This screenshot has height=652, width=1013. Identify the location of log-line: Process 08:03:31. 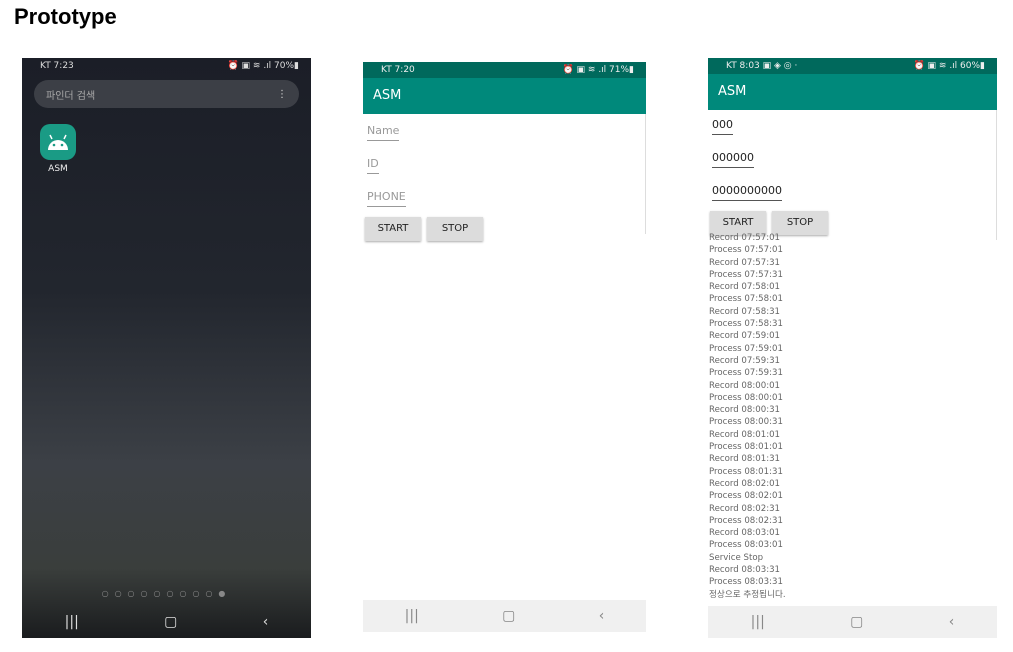
(746, 582).